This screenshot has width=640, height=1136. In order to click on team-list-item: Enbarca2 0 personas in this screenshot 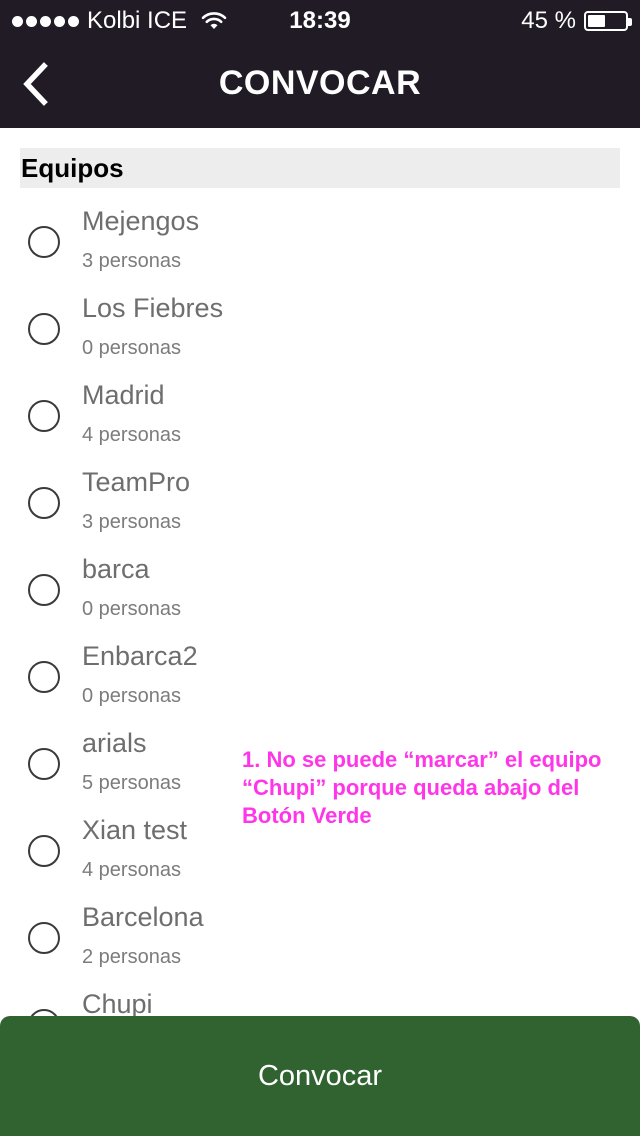, I will do `click(320, 666)`.